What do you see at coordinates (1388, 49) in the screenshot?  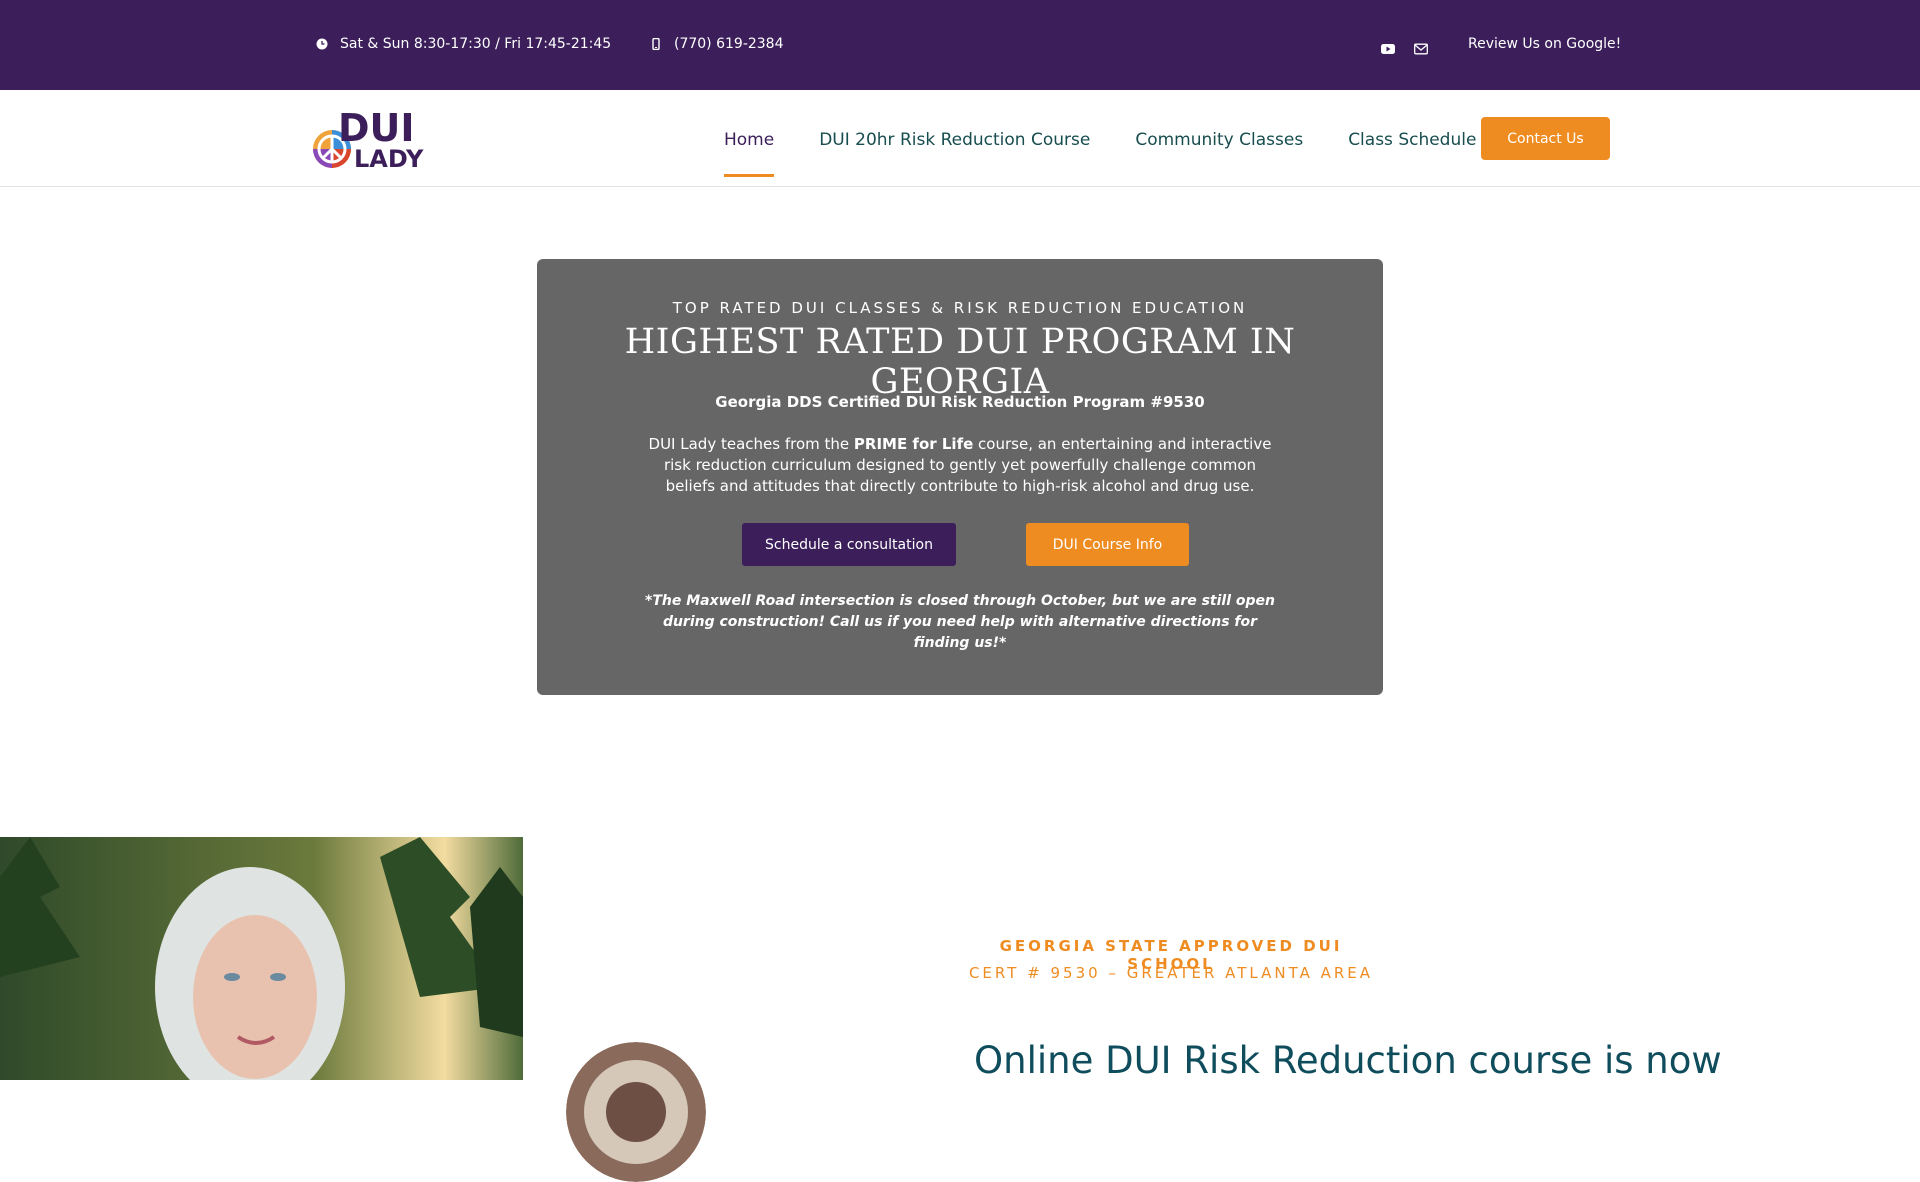 I see `youtube-icon` at bounding box center [1388, 49].